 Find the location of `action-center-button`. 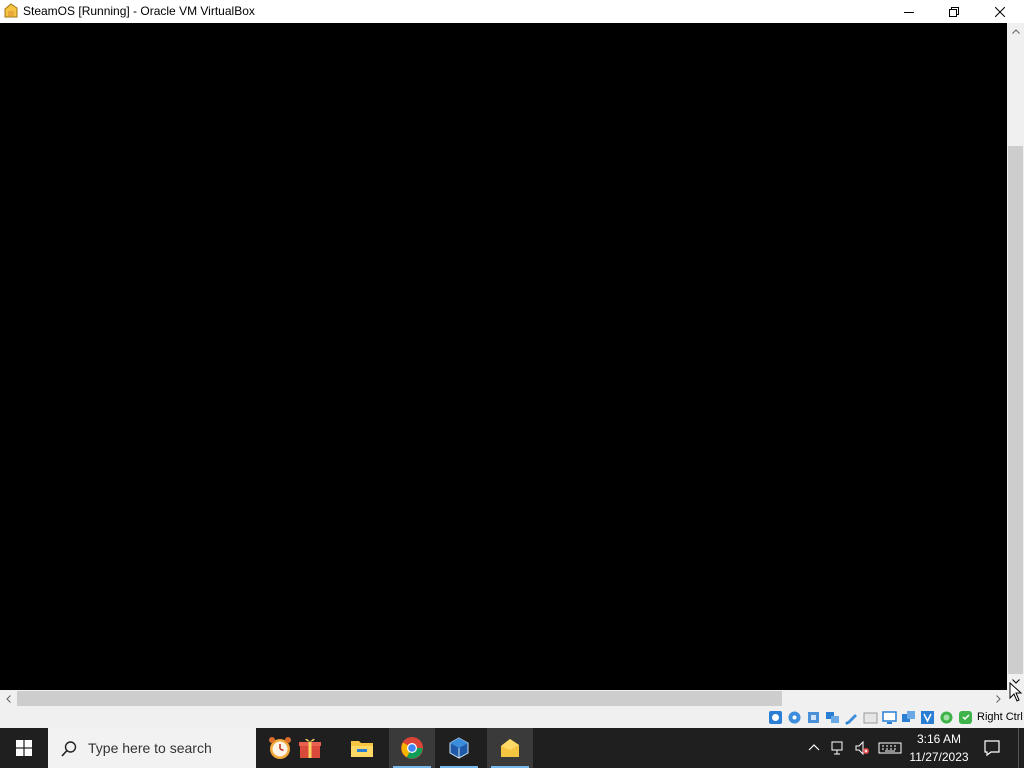

action-center-button is located at coordinates (992, 748).